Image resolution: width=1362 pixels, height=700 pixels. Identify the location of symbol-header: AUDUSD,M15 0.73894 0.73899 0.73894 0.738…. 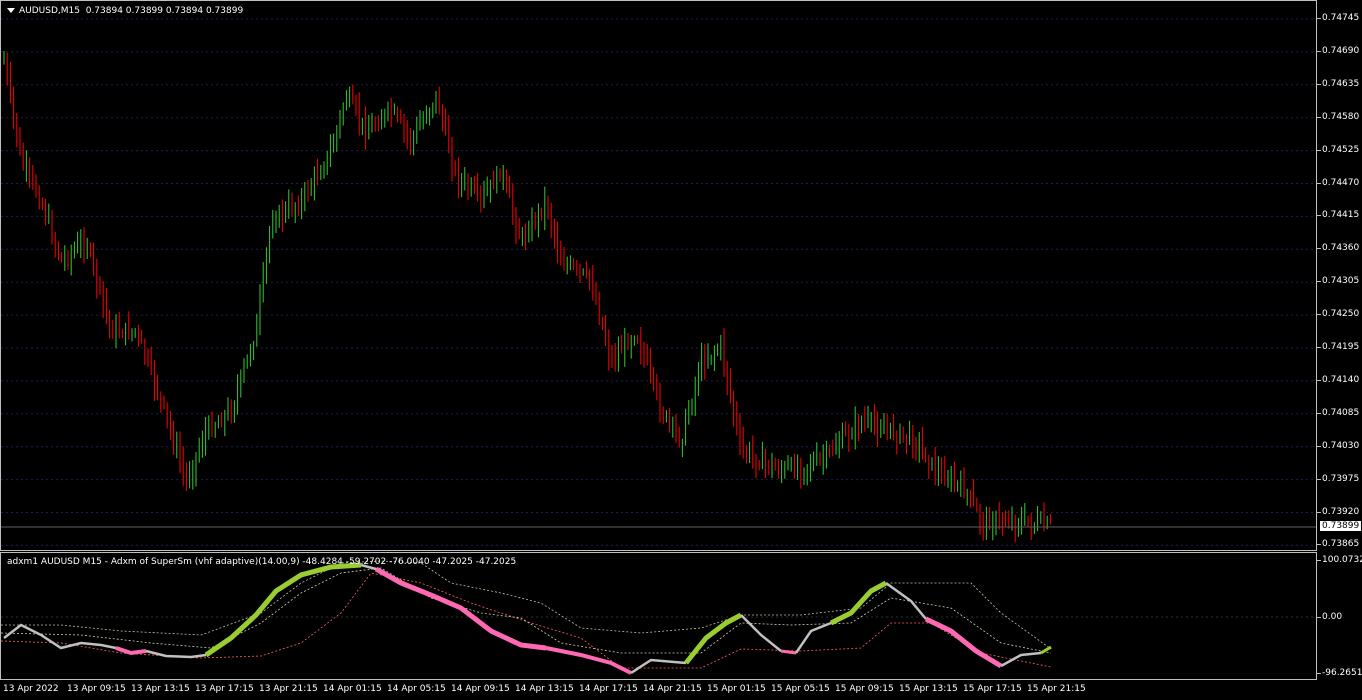
(125, 11).